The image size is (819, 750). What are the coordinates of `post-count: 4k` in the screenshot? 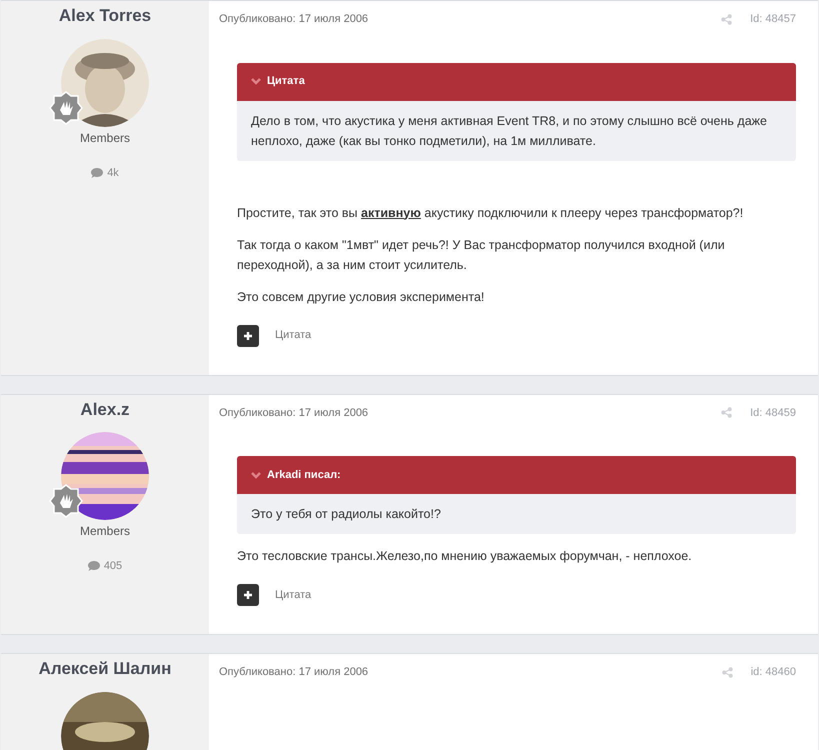 It's located at (113, 173).